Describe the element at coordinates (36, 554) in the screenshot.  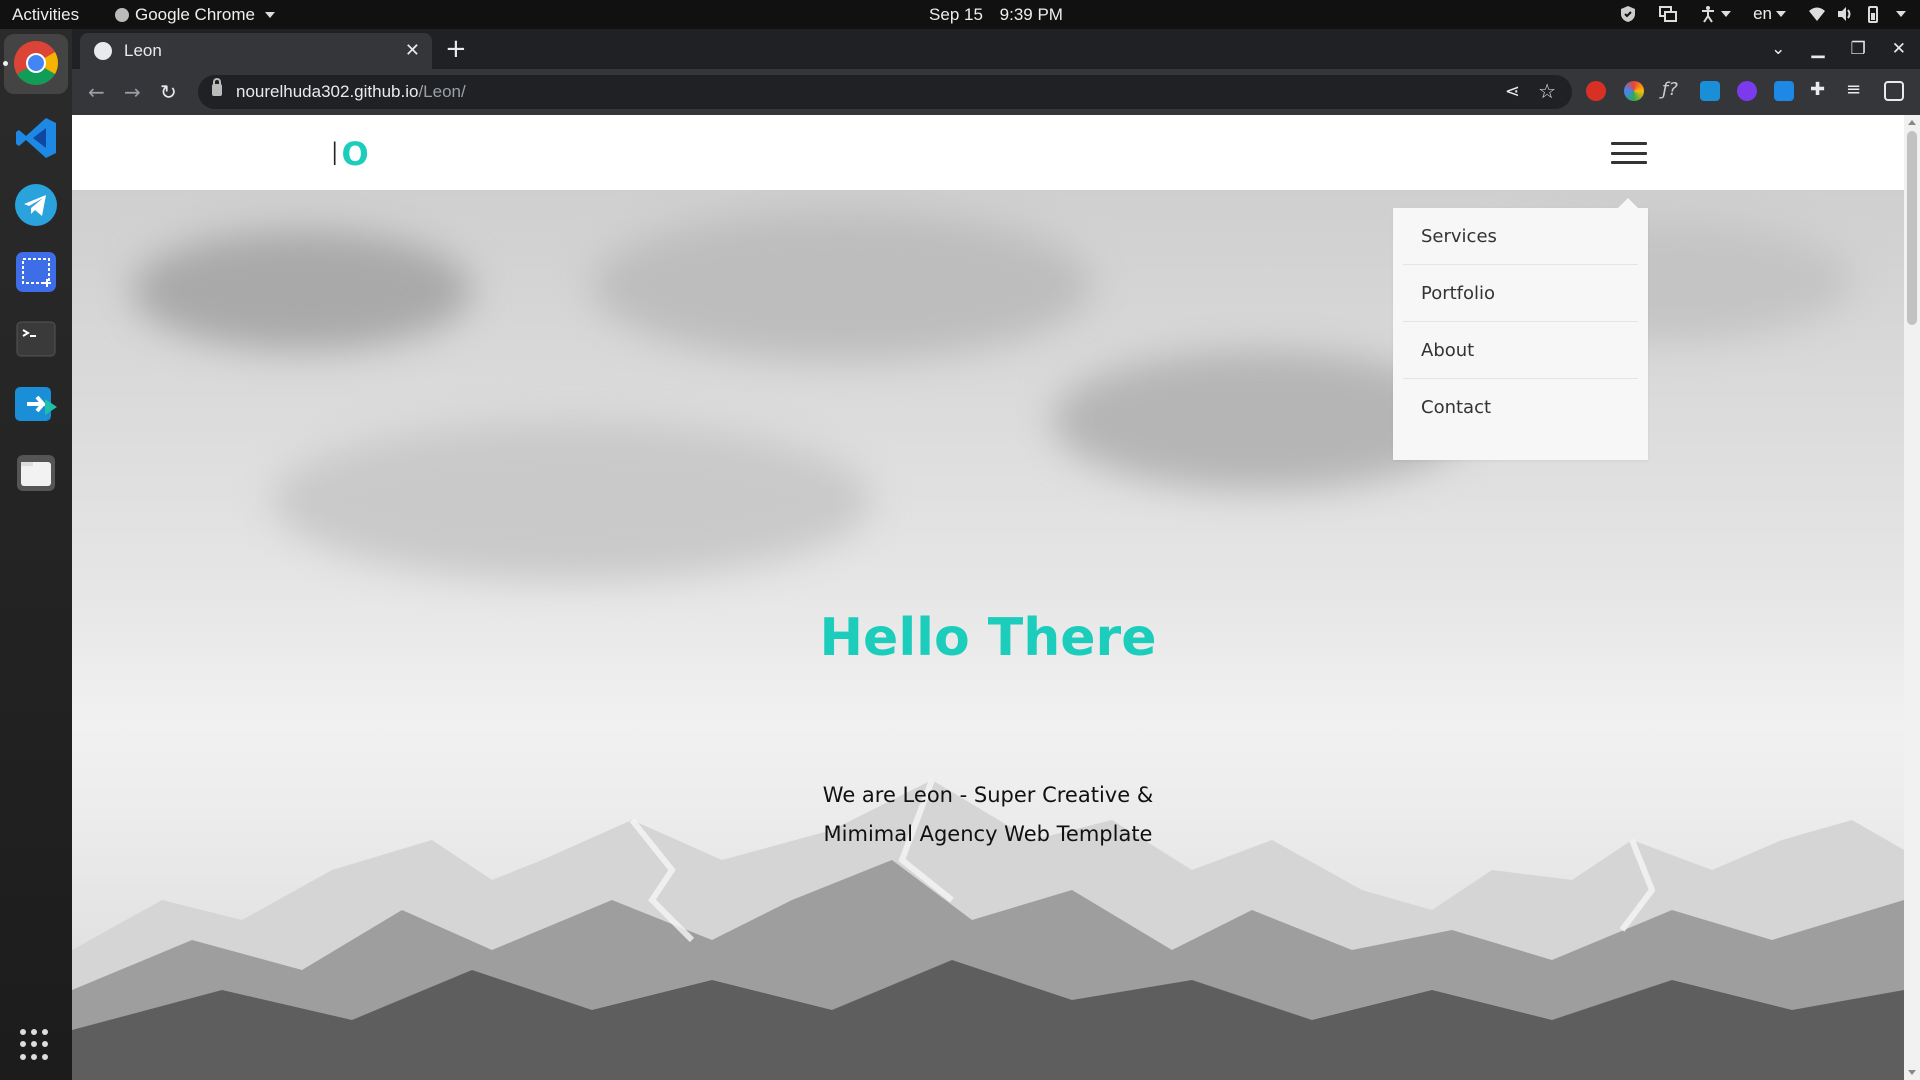
I see `dock` at that location.